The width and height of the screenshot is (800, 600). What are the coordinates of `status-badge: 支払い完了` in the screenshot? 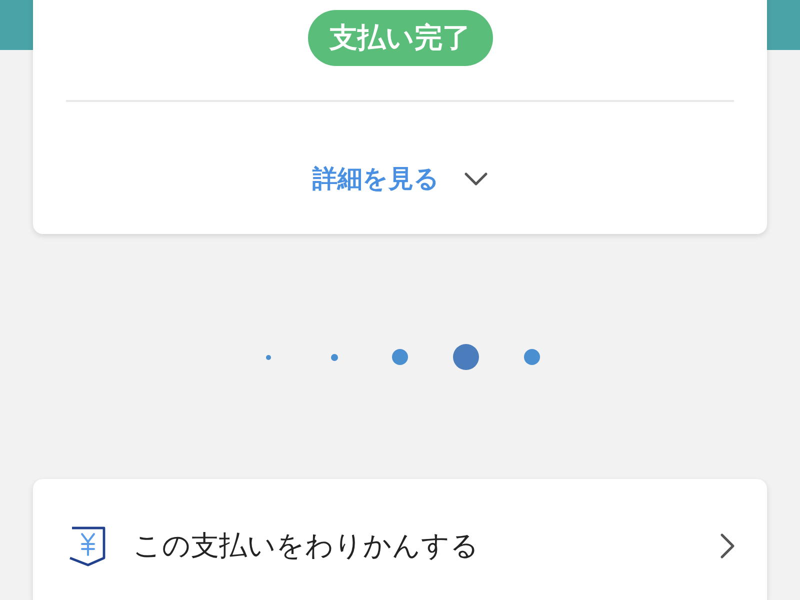 It's located at (400, 38).